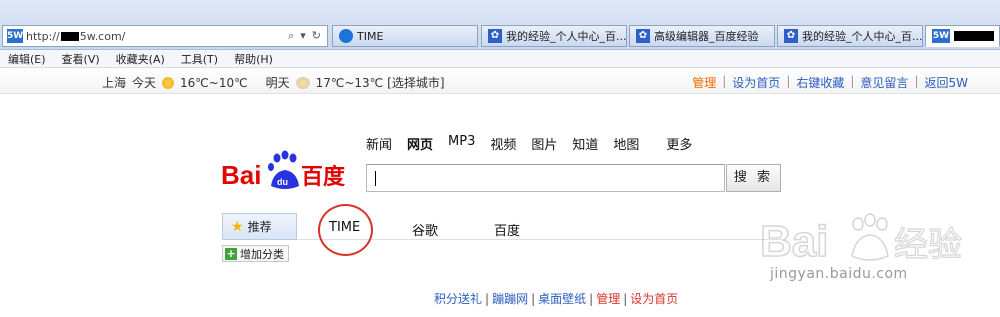  Describe the element at coordinates (323, 177) in the screenshot. I see `svg-text: 百度` at that location.